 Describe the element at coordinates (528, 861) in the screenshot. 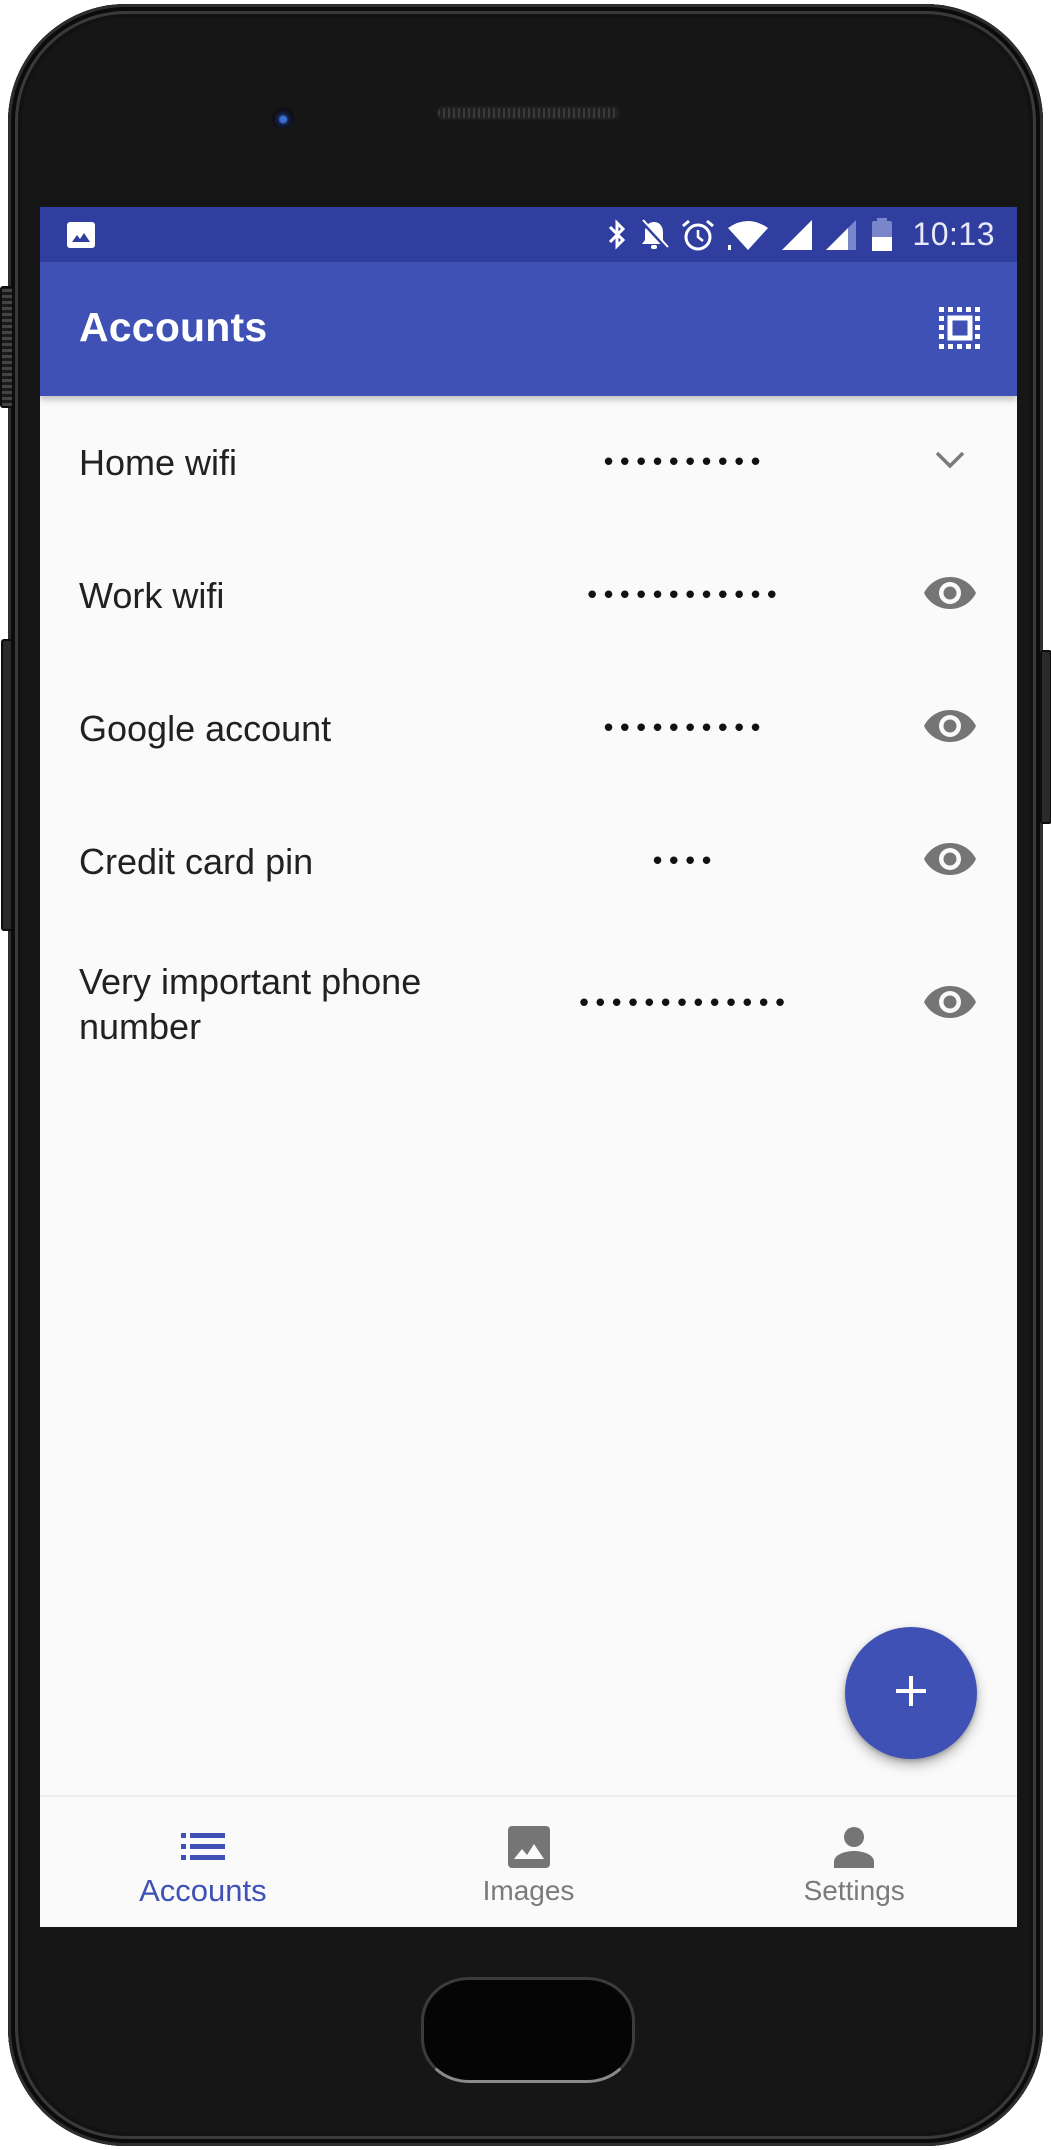

I see `account-row: Credit card pin ••••` at that location.